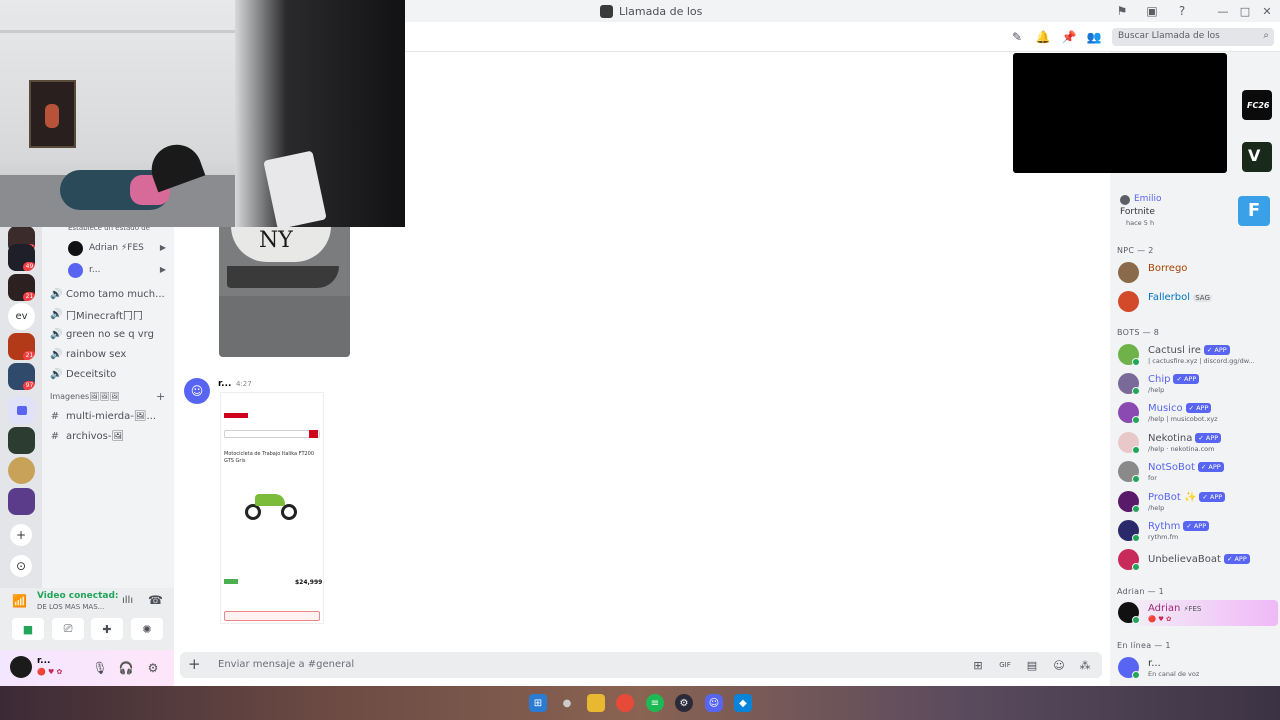 The image size is (1280, 720). What do you see at coordinates (56, 334) in the screenshot?
I see `speaker-icon: 🔊` at bounding box center [56, 334].